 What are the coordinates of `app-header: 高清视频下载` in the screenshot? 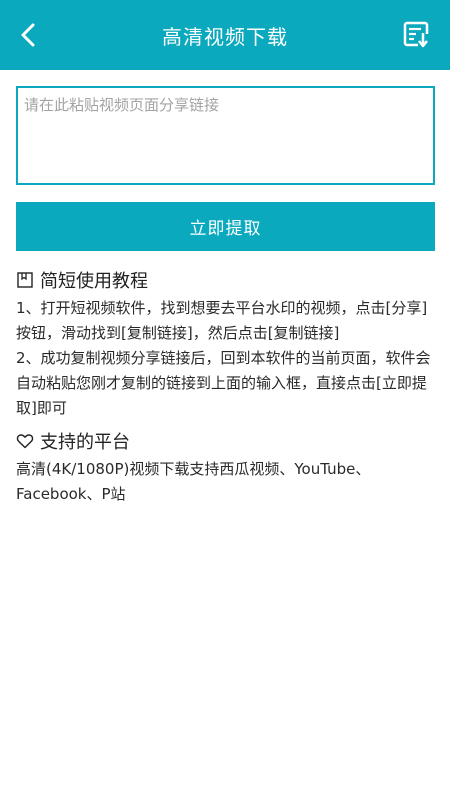 It's located at (225, 35).